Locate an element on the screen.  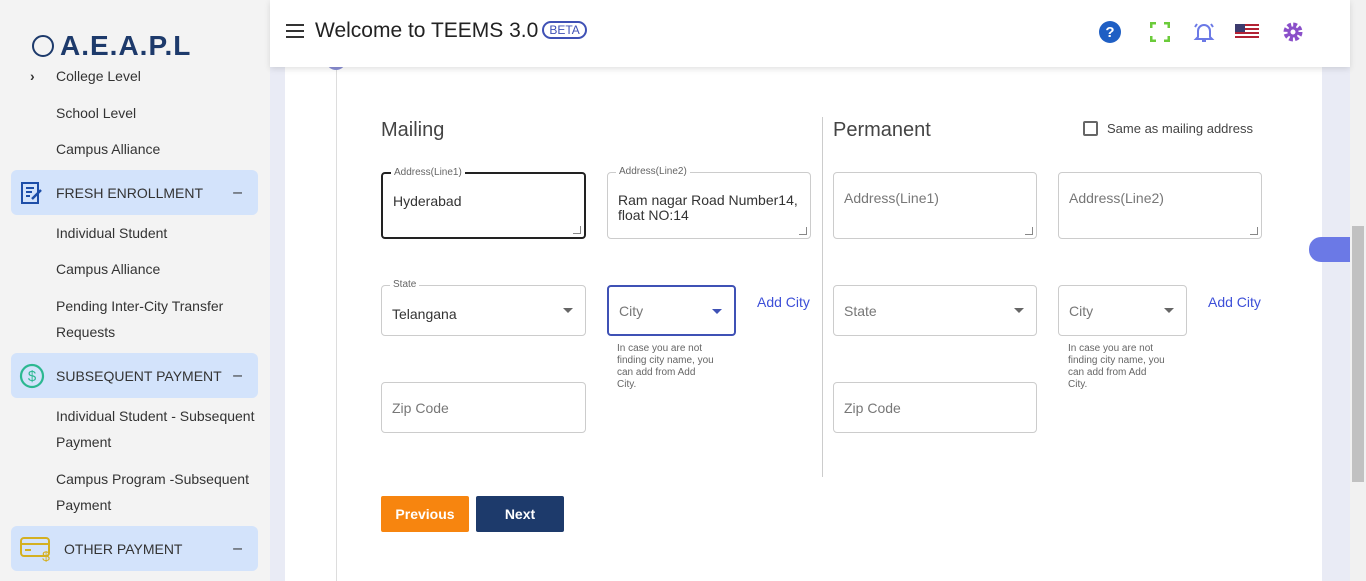
sidebar-item-individual-student: Individual Student is located at coordinates (156, 233).